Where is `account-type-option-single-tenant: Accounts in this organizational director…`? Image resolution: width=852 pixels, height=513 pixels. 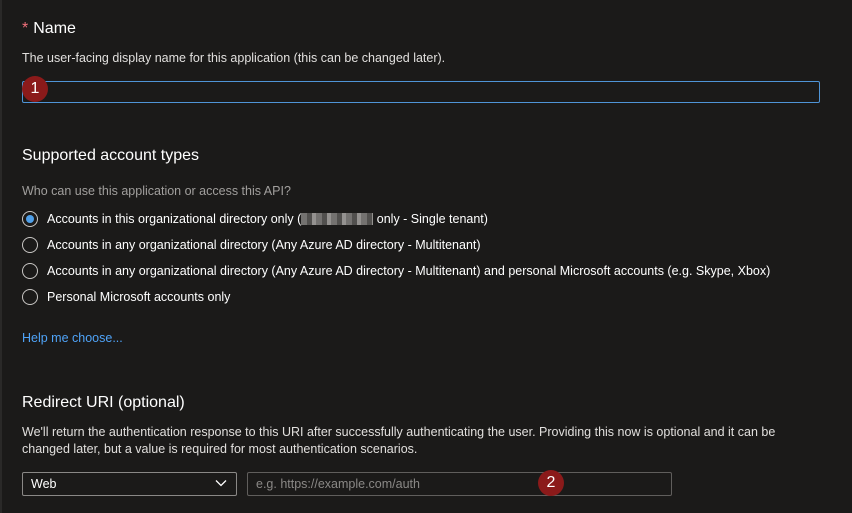 account-type-option-single-tenant: Accounts in this organizational director… is located at coordinates (255, 219).